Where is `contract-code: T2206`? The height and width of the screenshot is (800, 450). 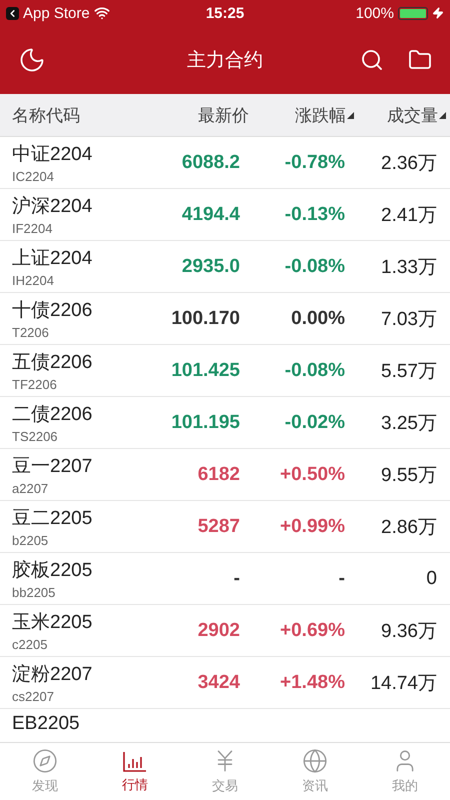
contract-code: T2206 is located at coordinates (31, 332).